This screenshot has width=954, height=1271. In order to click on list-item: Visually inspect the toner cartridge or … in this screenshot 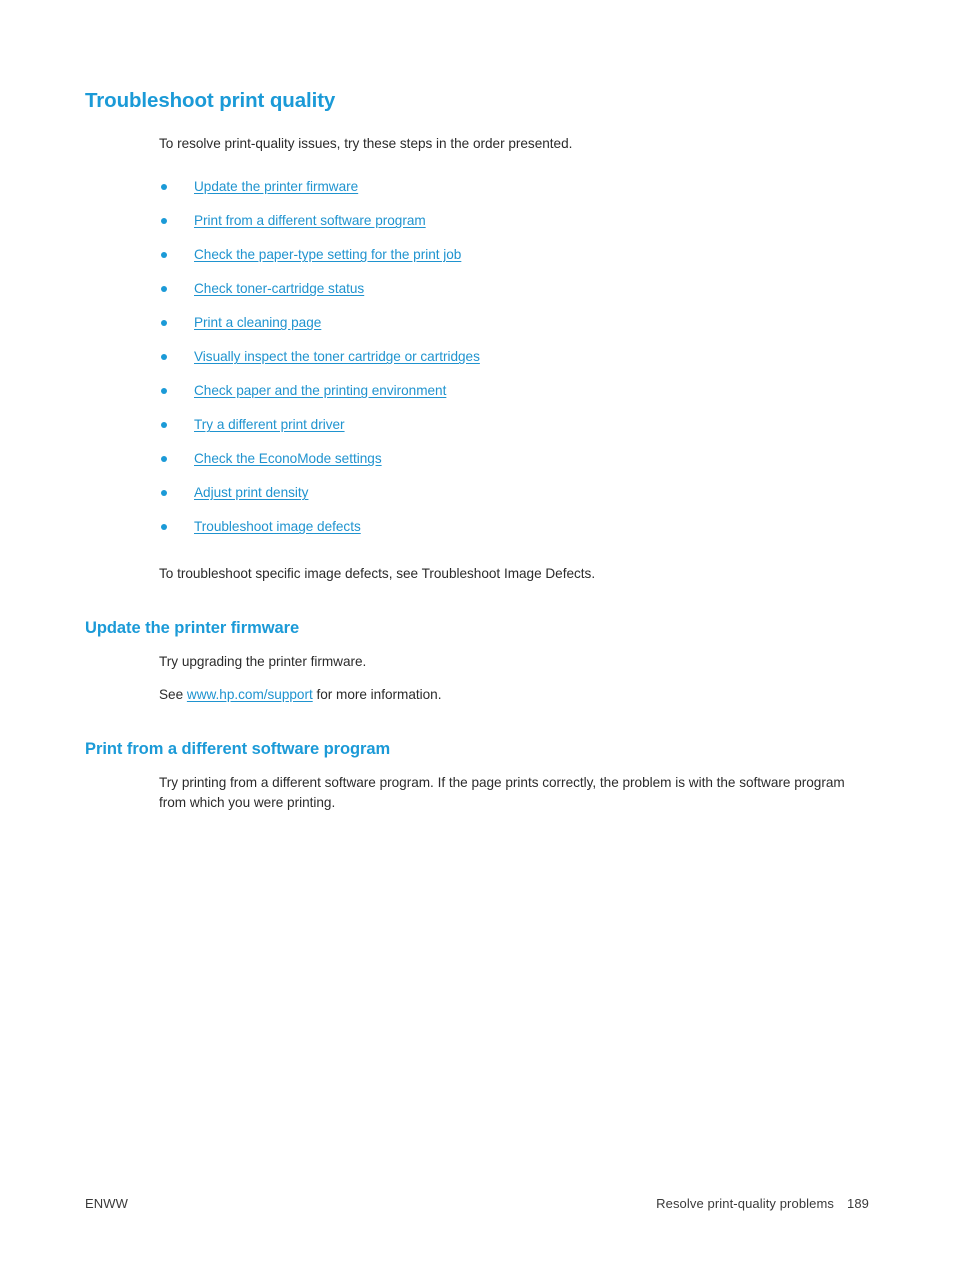, I will do `click(518, 357)`.